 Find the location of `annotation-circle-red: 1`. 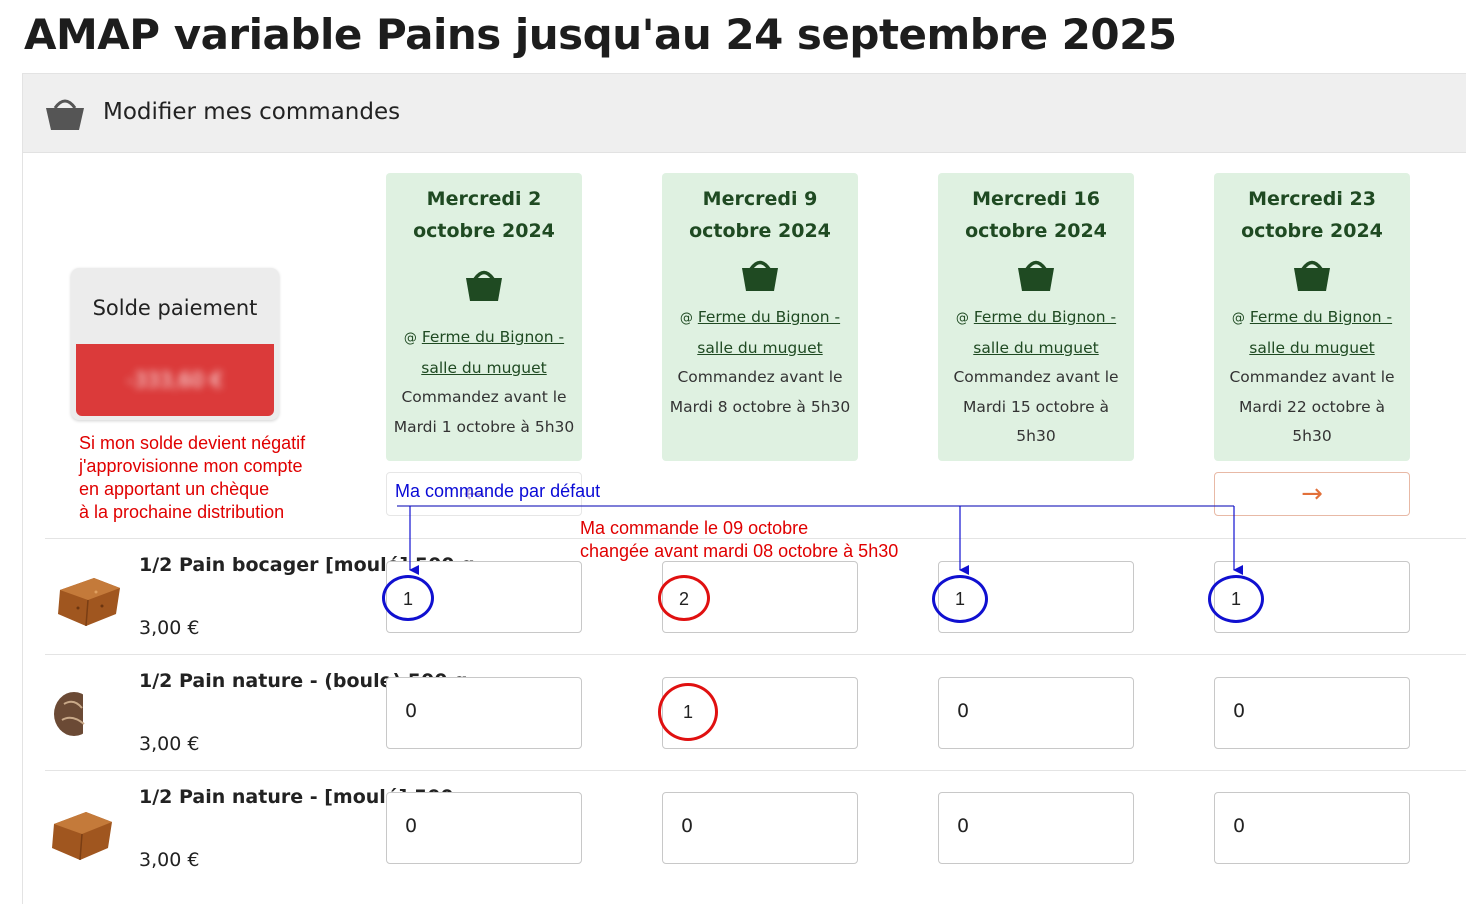

annotation-circle-red: 1 is located at coordinates (688, 712).